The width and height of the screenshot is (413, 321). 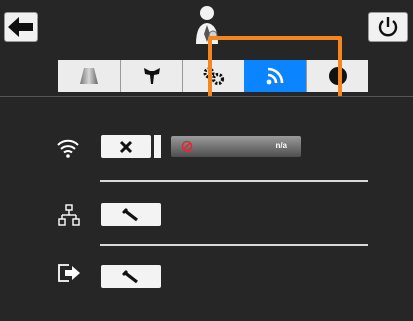 I want to click on close-icon, so click(x=126, y=146).